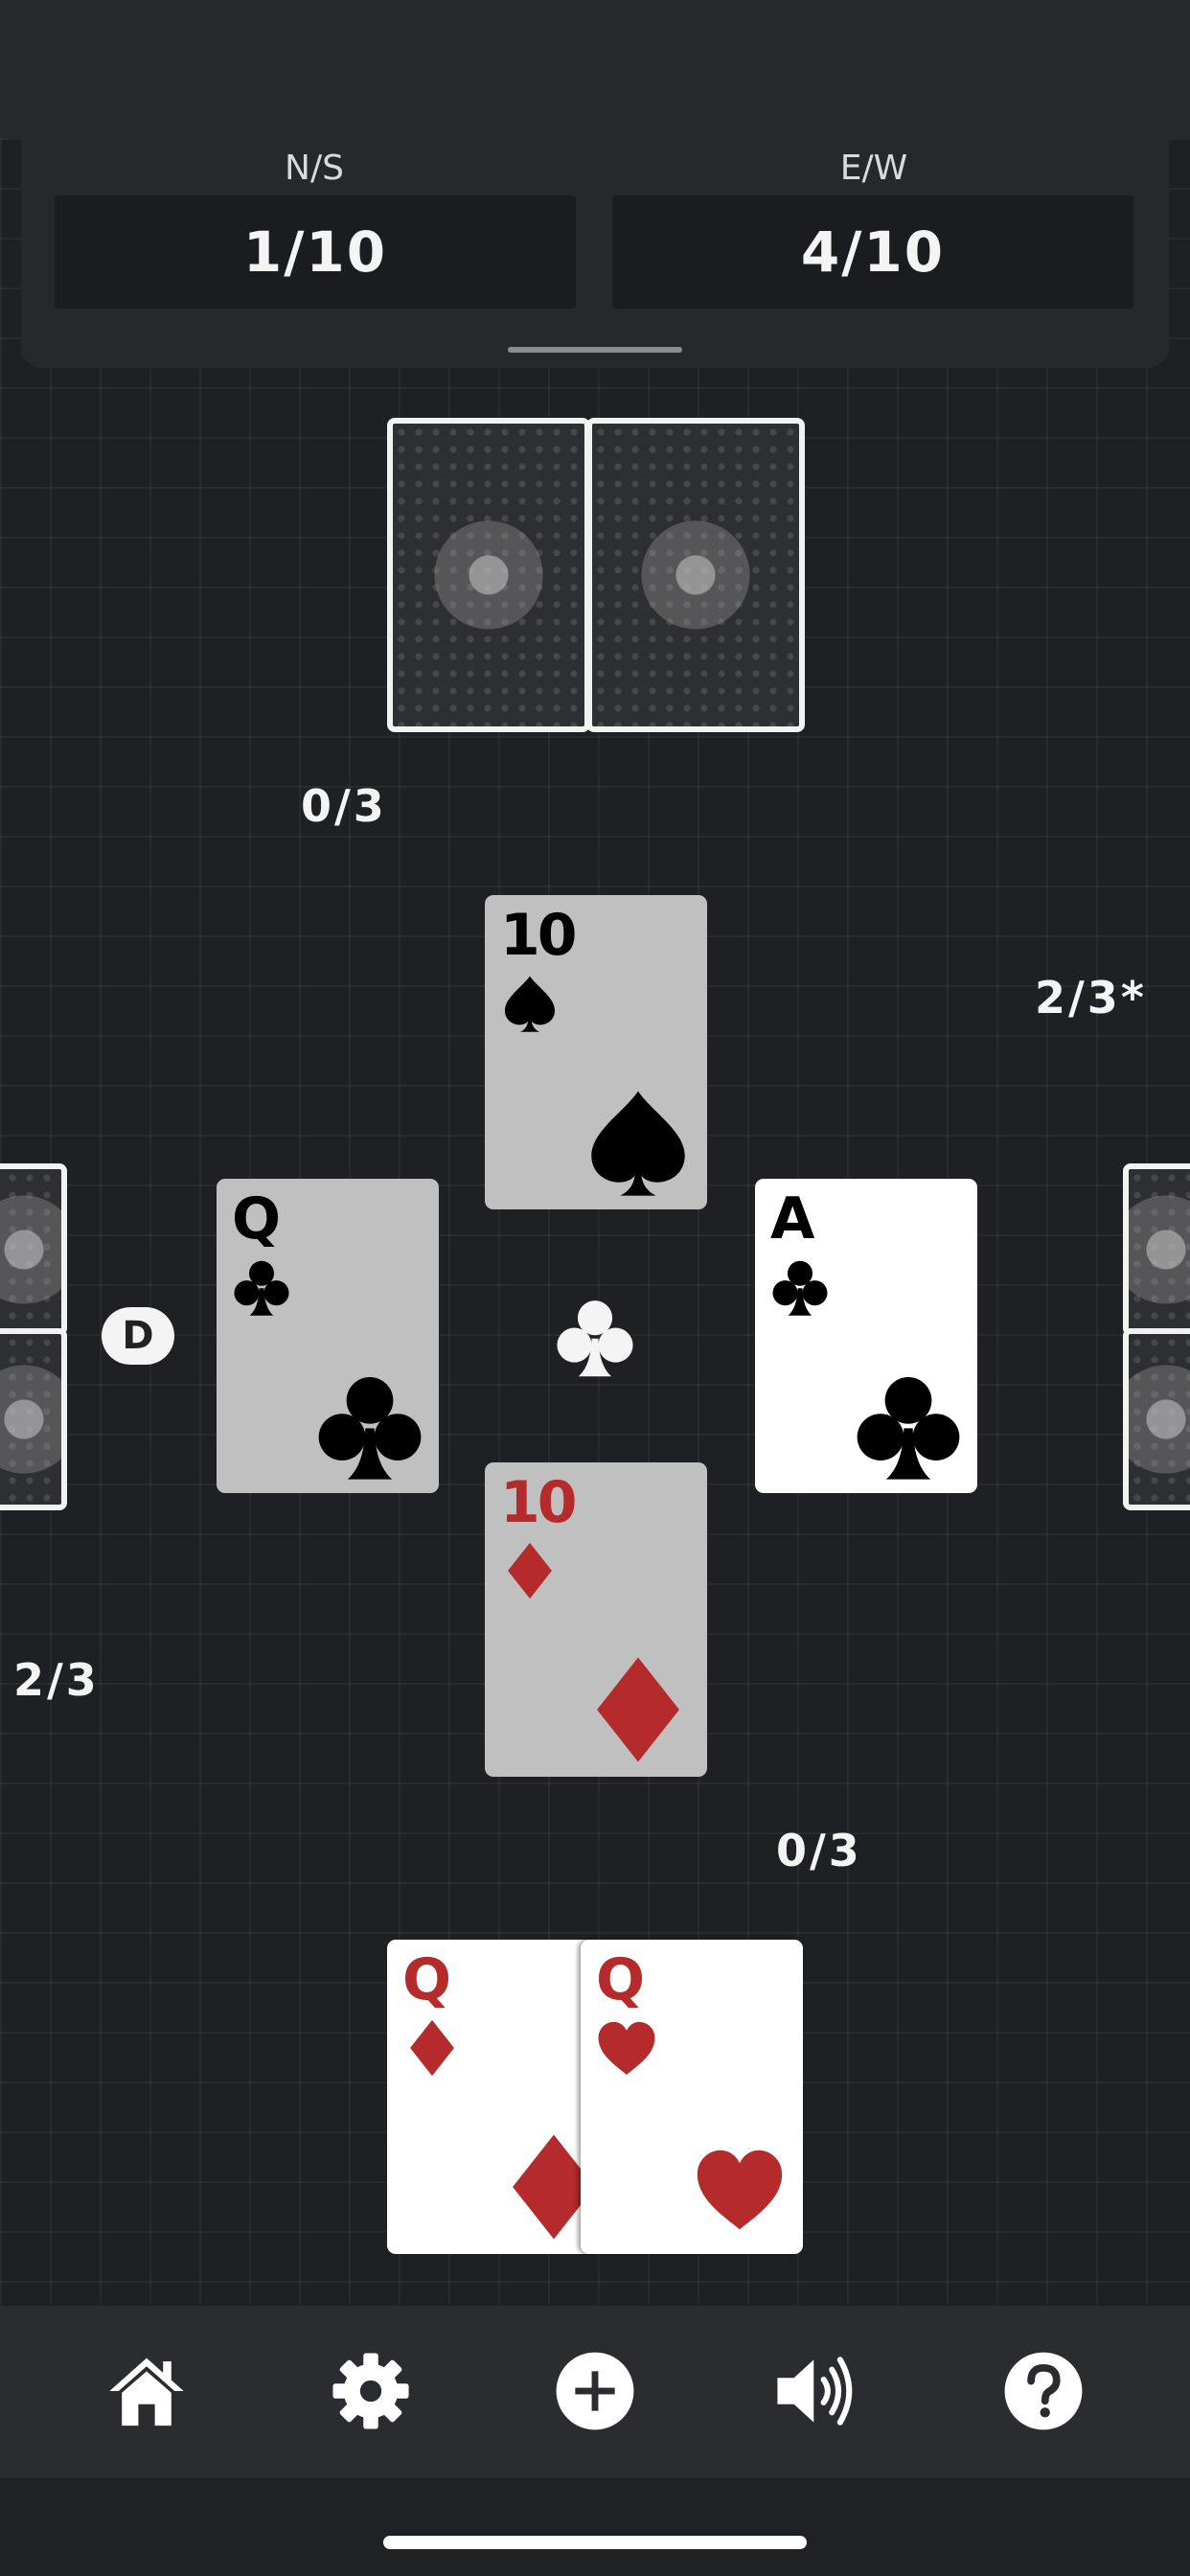  I want to click on help-icon, so click(1043, 2391).